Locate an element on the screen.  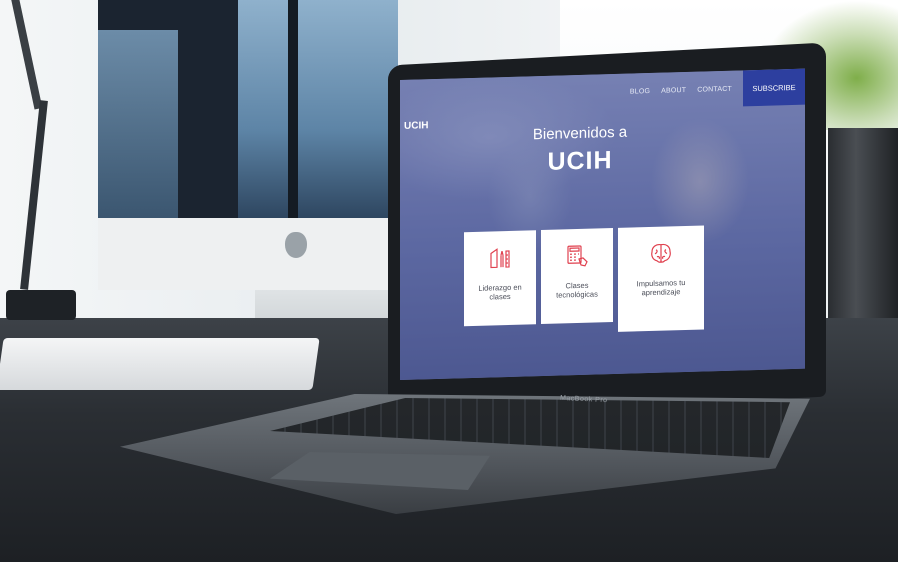
nav-link-about: ABOUT is located at coordinates (673, 91).